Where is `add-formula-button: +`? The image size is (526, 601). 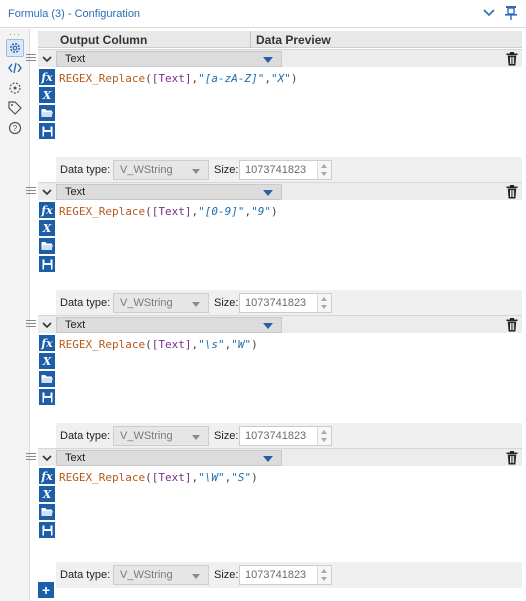
add-formula-button: + is located at coordinates (46, 590).